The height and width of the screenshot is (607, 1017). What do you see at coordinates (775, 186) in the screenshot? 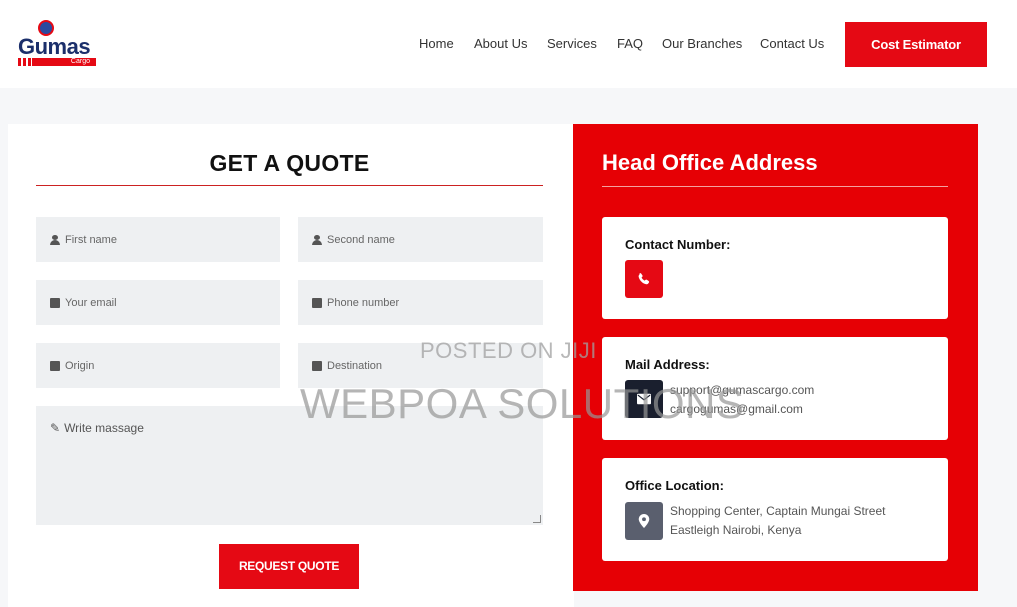
I see `office-title-divider` at bounding box center [775, 186].